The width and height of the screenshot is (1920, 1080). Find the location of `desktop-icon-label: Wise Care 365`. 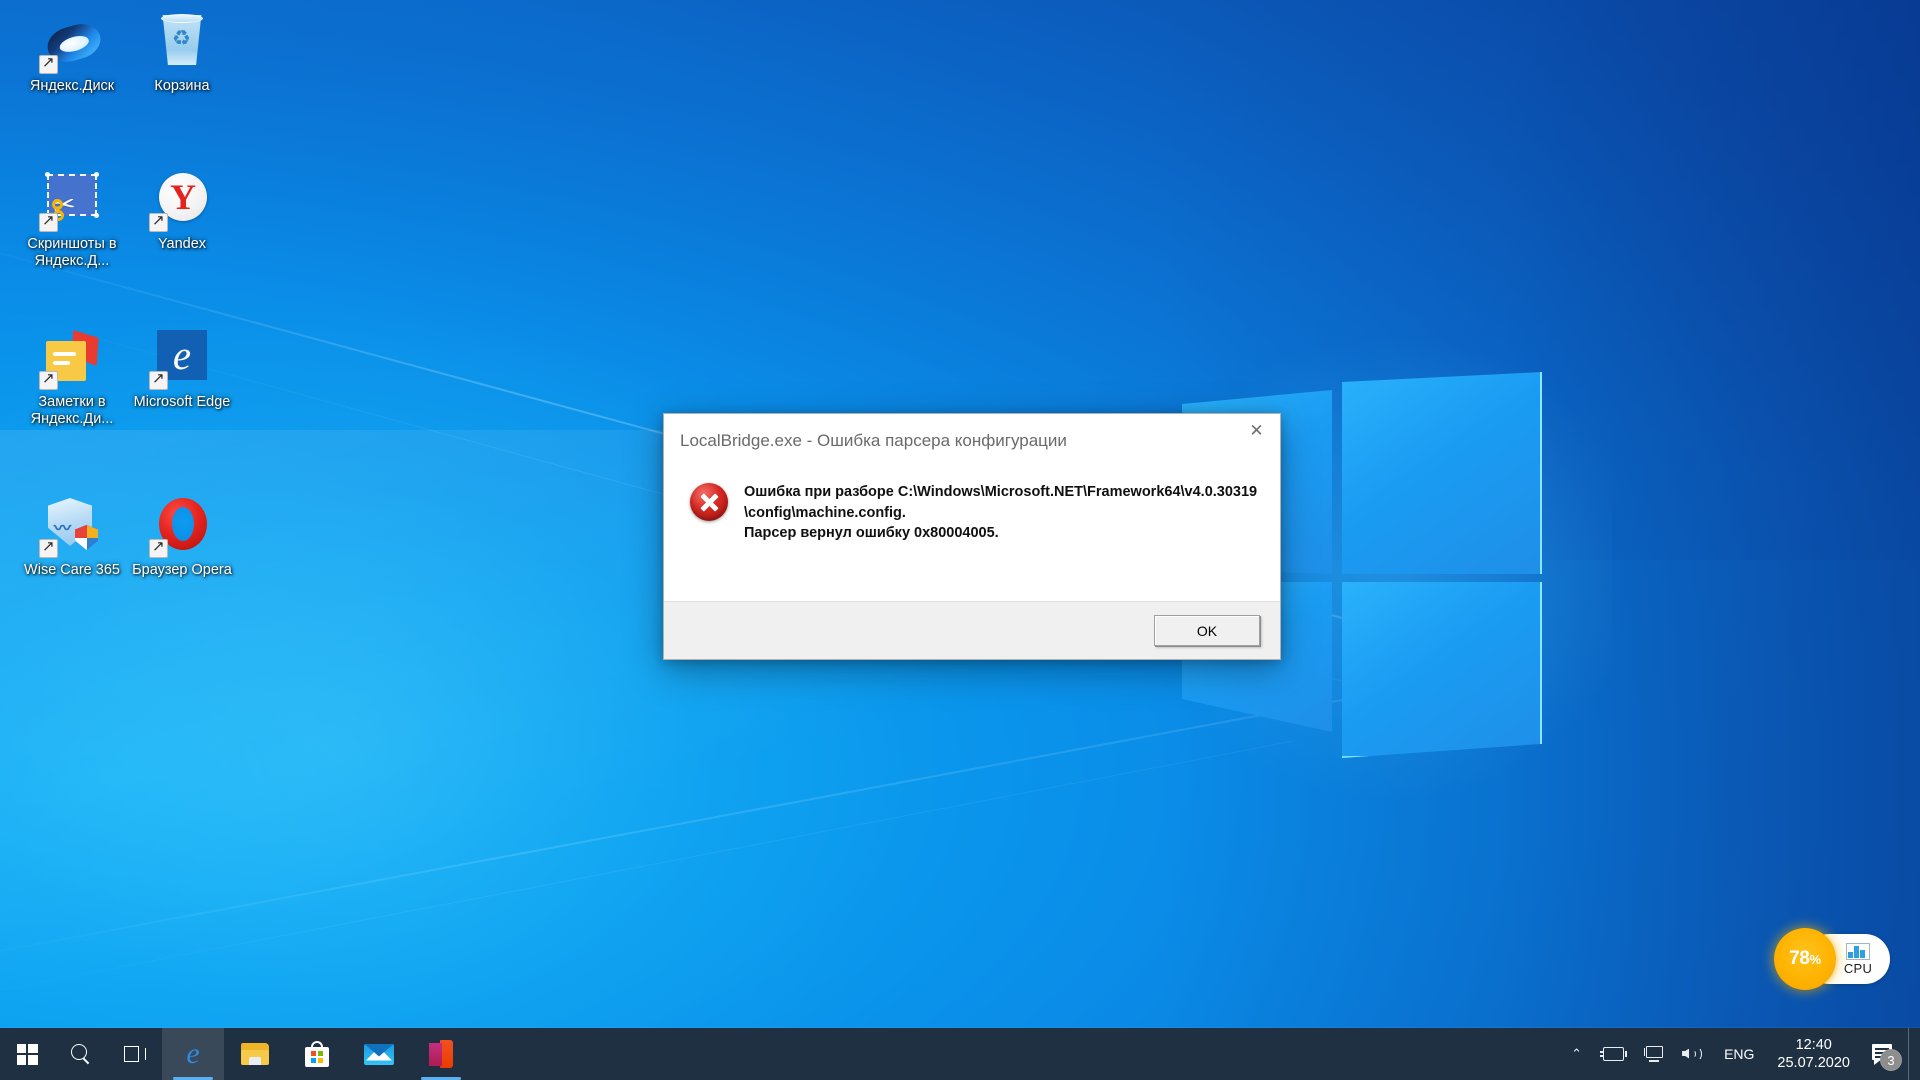

desktop-icon-label: Wise Care 365 is located at coordinates (72, 570).